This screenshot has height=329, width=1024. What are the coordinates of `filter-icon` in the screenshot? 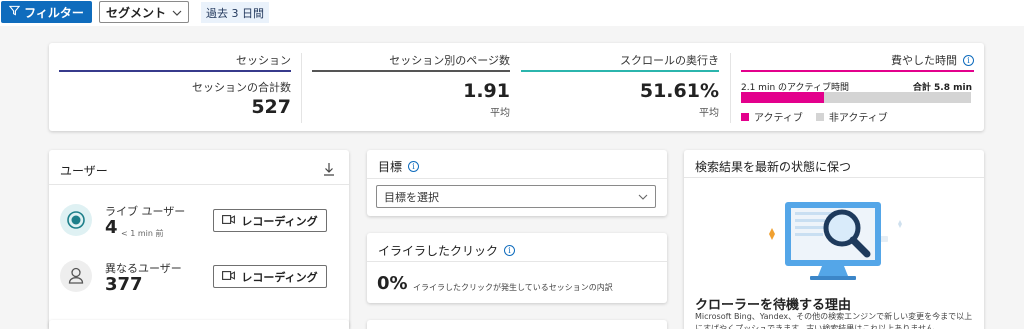 It's located at (14, 12).